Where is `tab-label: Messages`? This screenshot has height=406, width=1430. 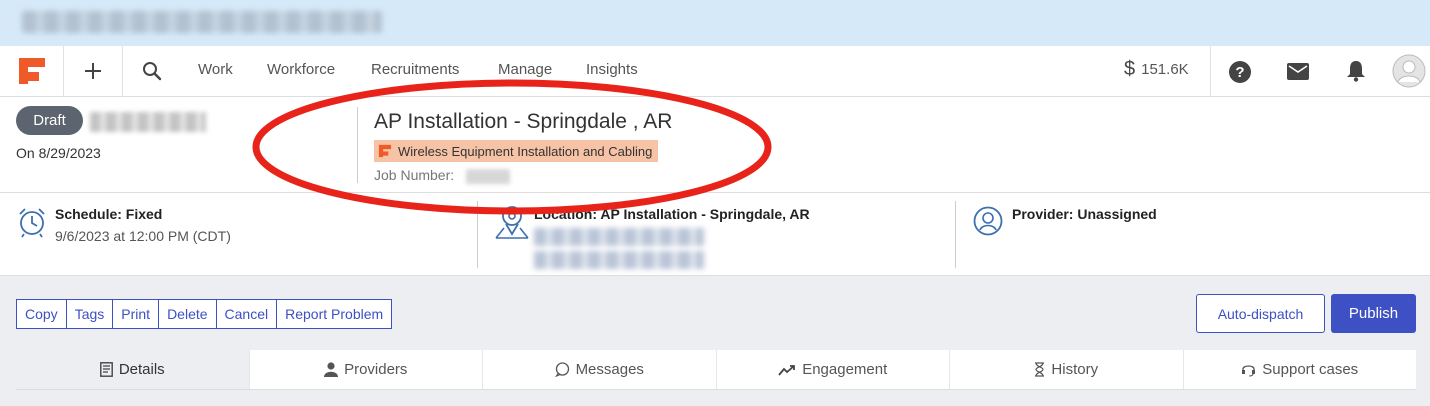
tab-label: Messages is located at coordinates (609, 369).